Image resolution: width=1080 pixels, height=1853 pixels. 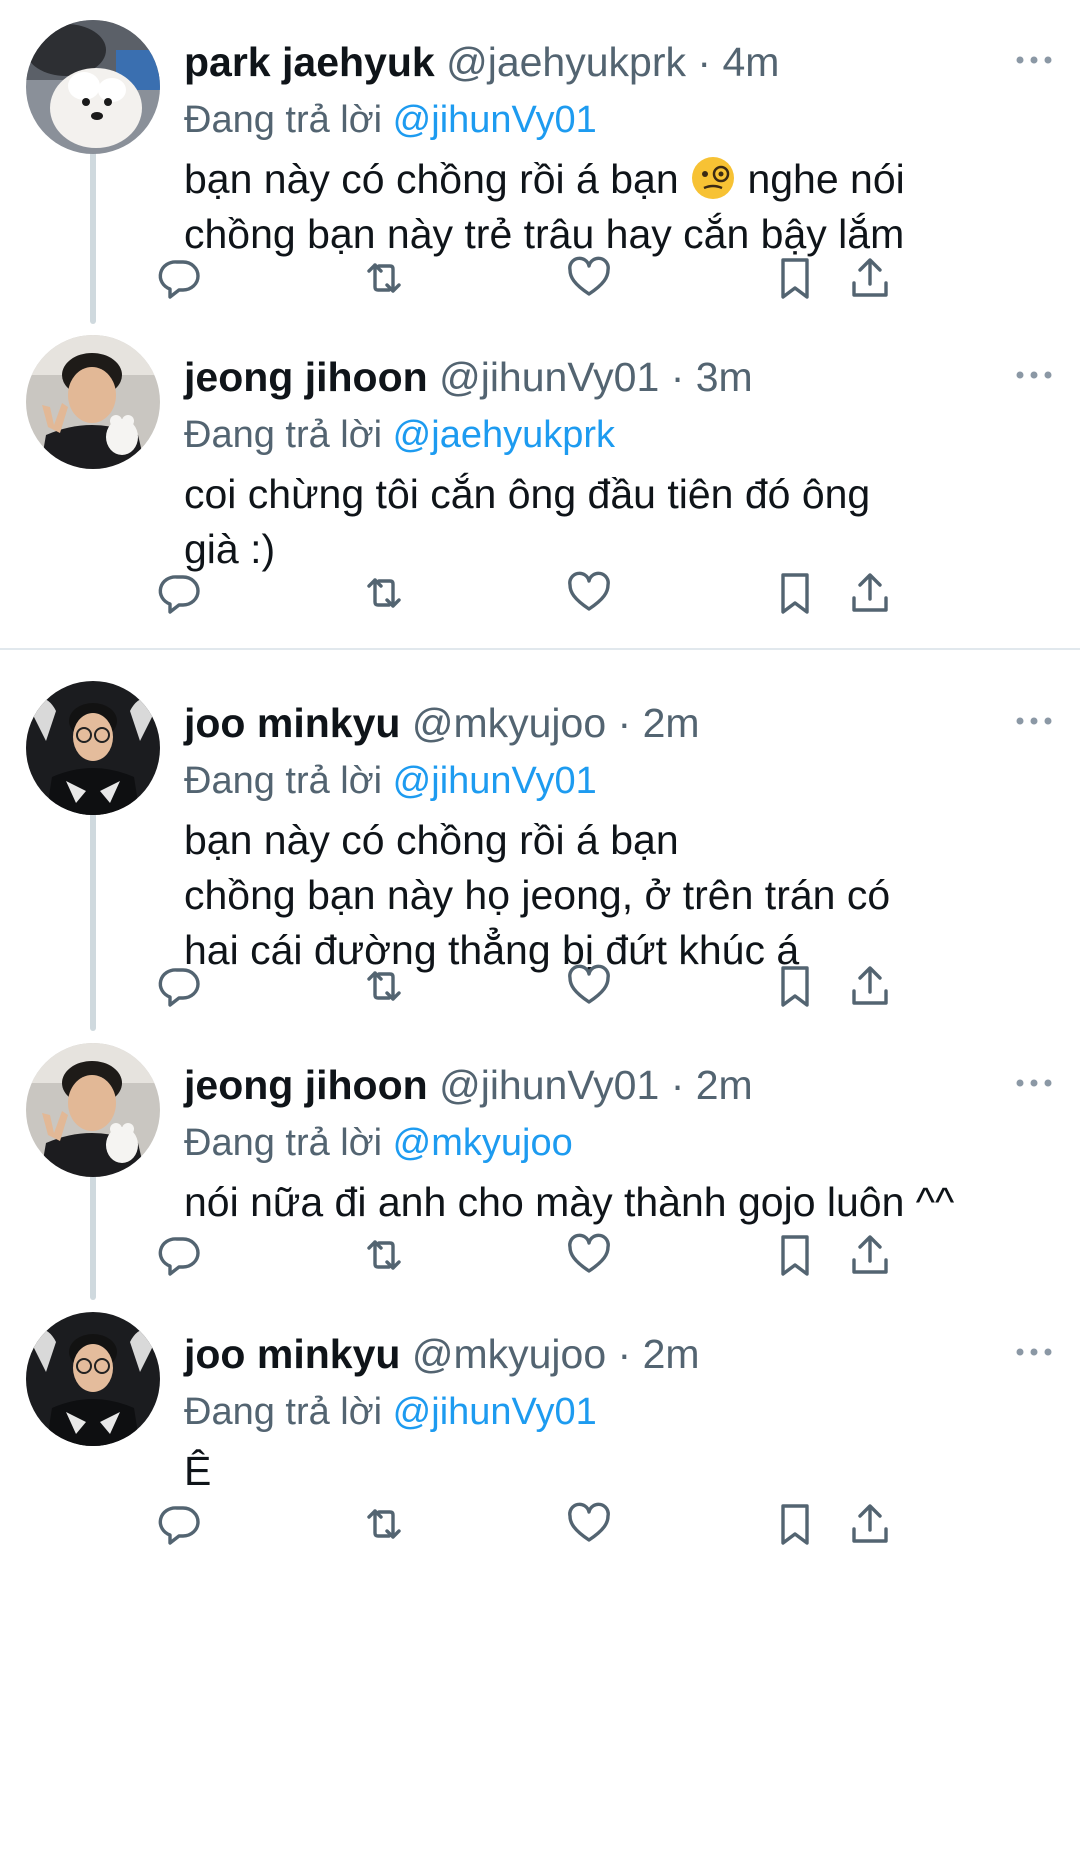 I want to click on avatar-dog-image, so click(x=93, y=87).